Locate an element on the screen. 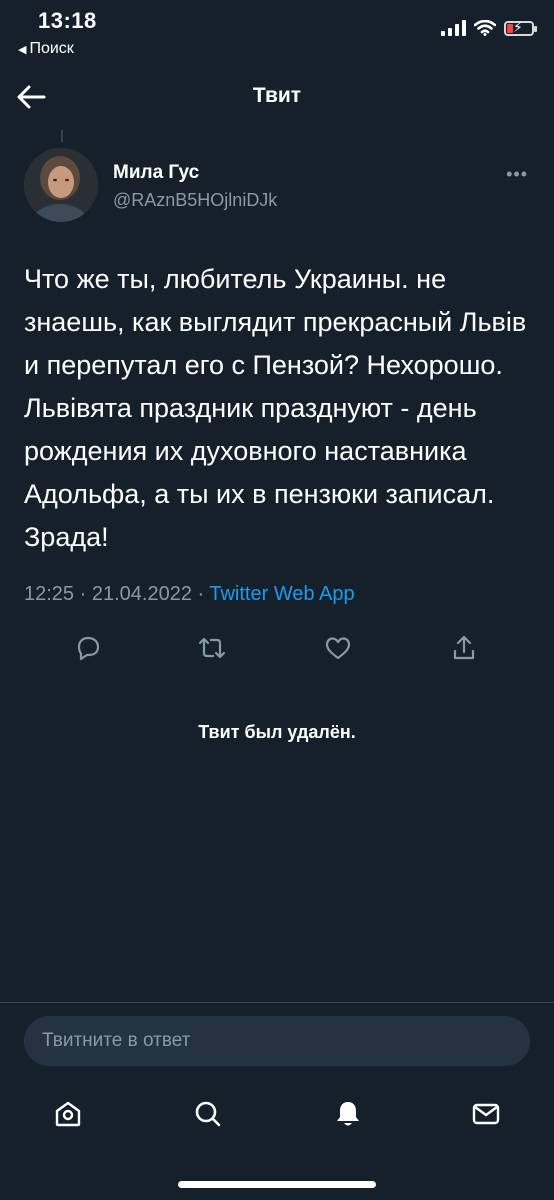  search-icon is located at coordinates (208, 1114).